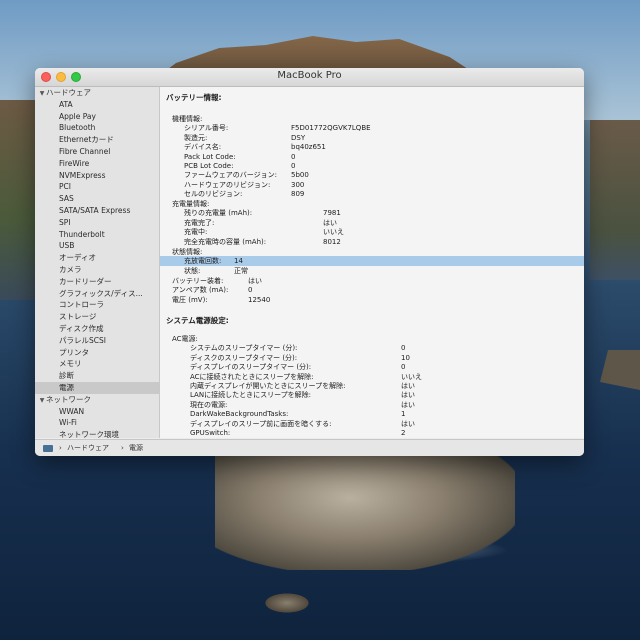  I want to click on sidebar-item: SATA/SATA Express, so click(97, 211).